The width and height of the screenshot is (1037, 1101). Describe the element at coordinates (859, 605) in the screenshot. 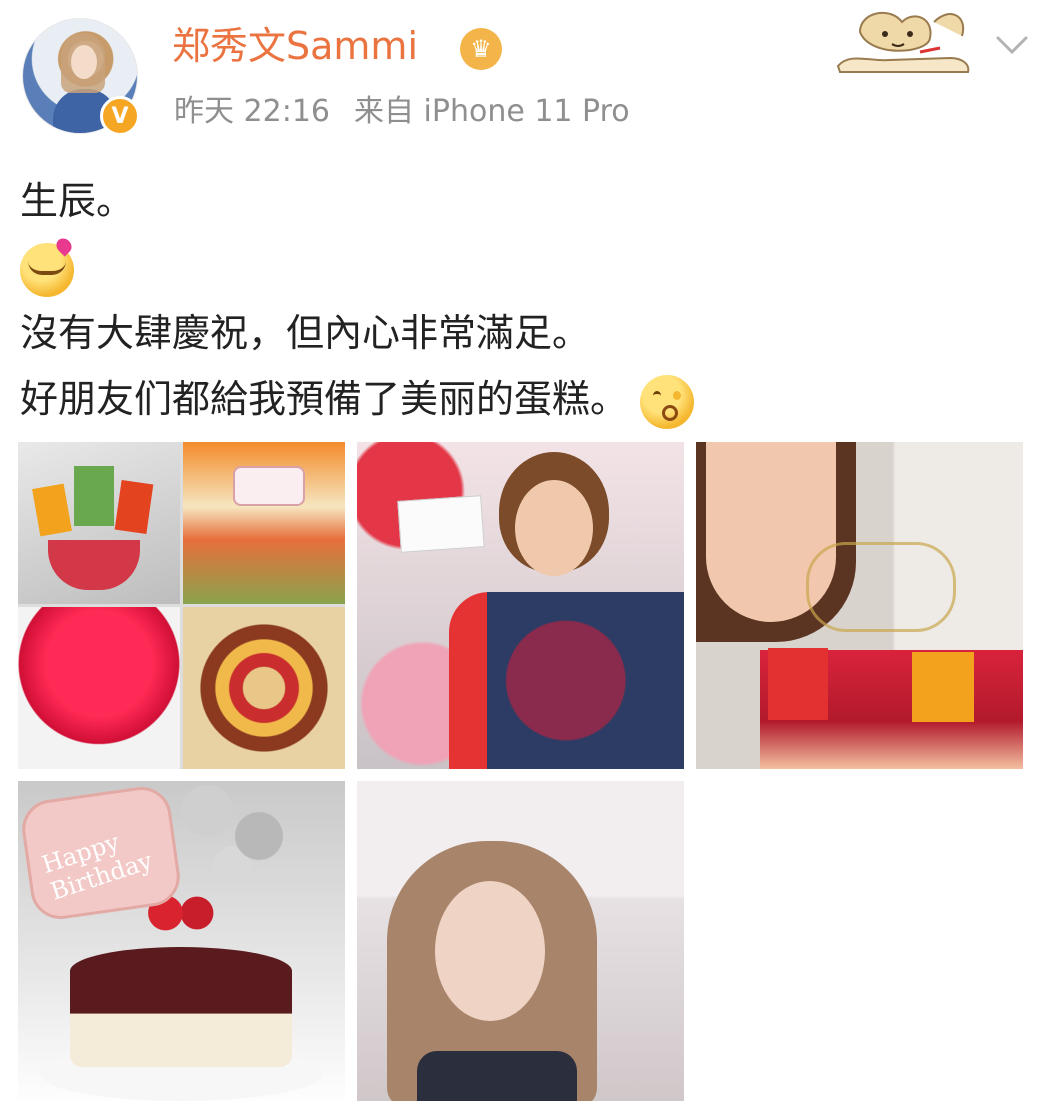

I see `image-thumbnail-snacks-cake-selfie` at that location.